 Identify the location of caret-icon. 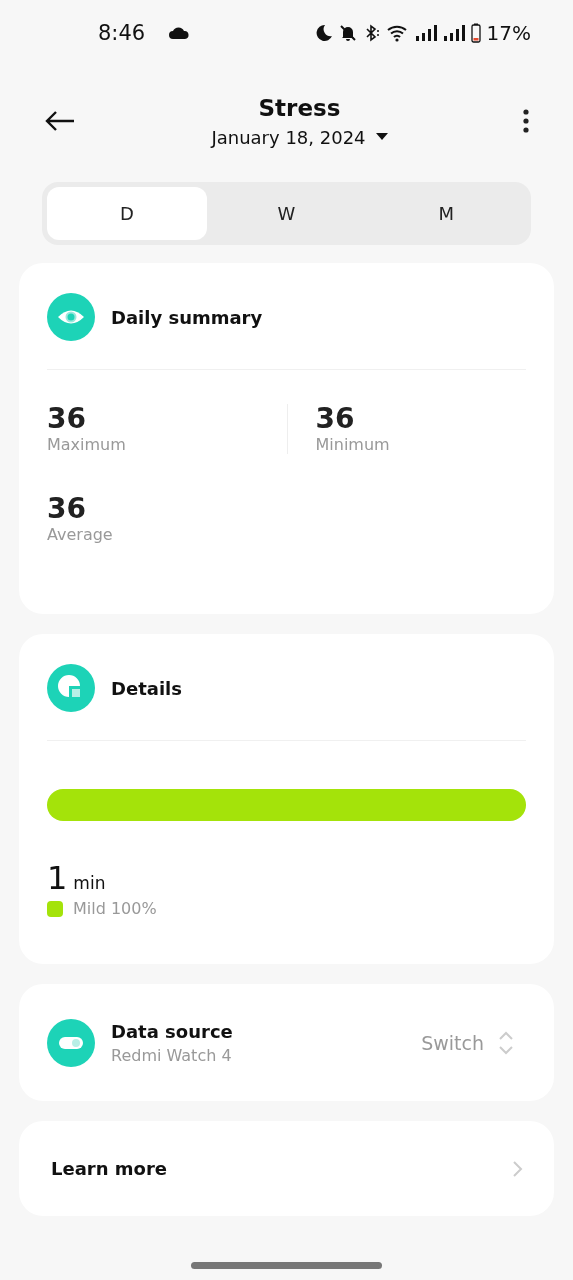
(381, 137).